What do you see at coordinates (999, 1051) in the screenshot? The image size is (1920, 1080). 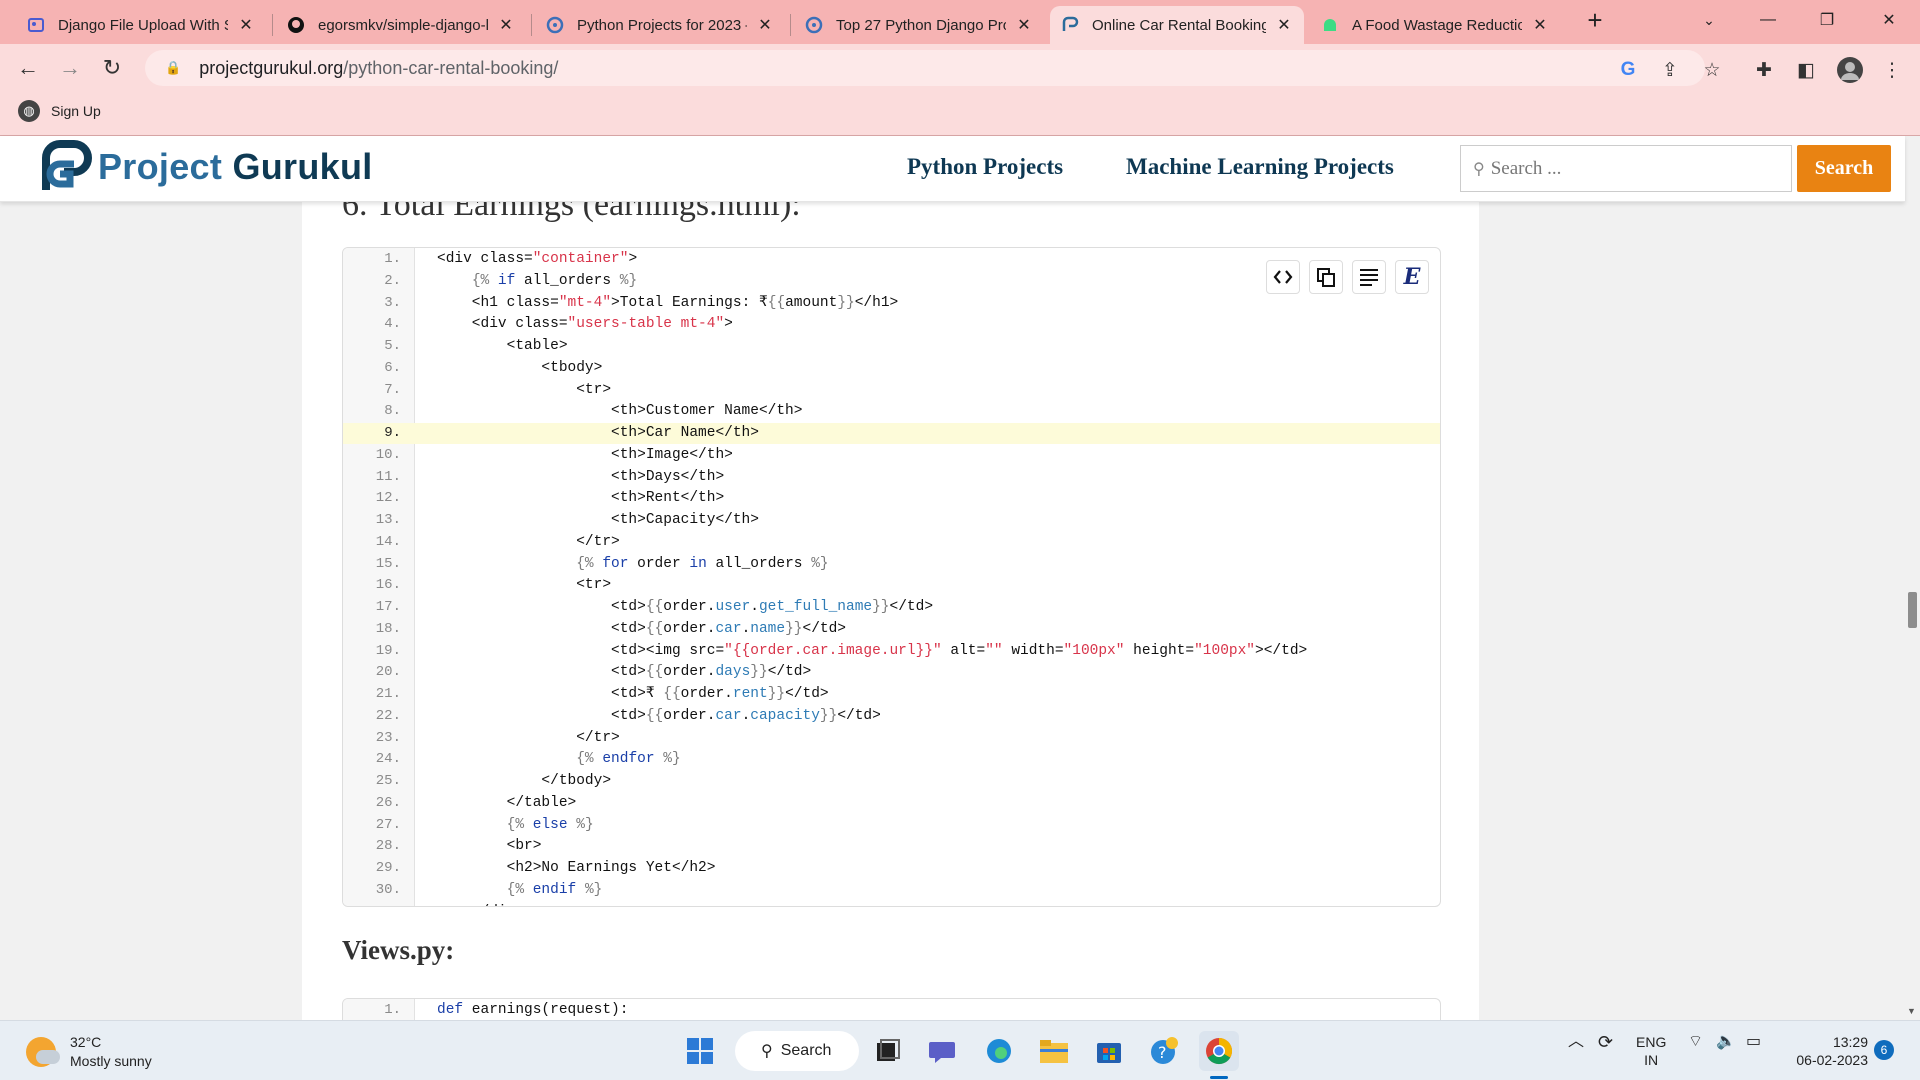 I see `edge-browser-icon` at bounding box center [999, 1051].